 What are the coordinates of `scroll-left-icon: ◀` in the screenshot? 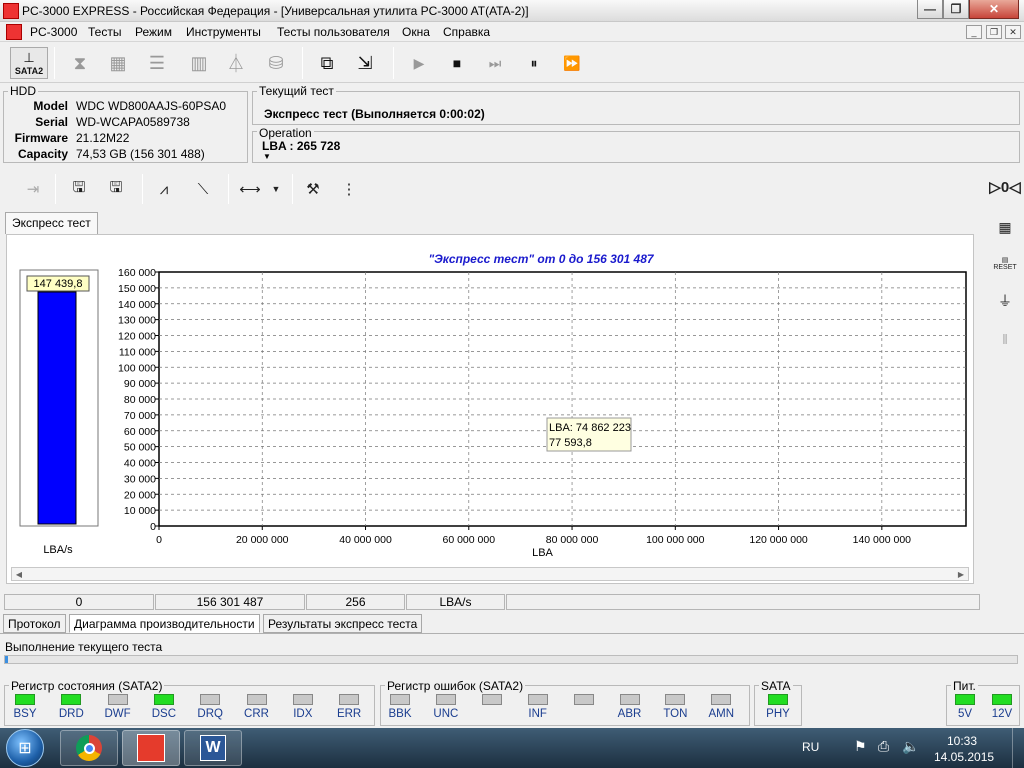 It's located at (19, 574).